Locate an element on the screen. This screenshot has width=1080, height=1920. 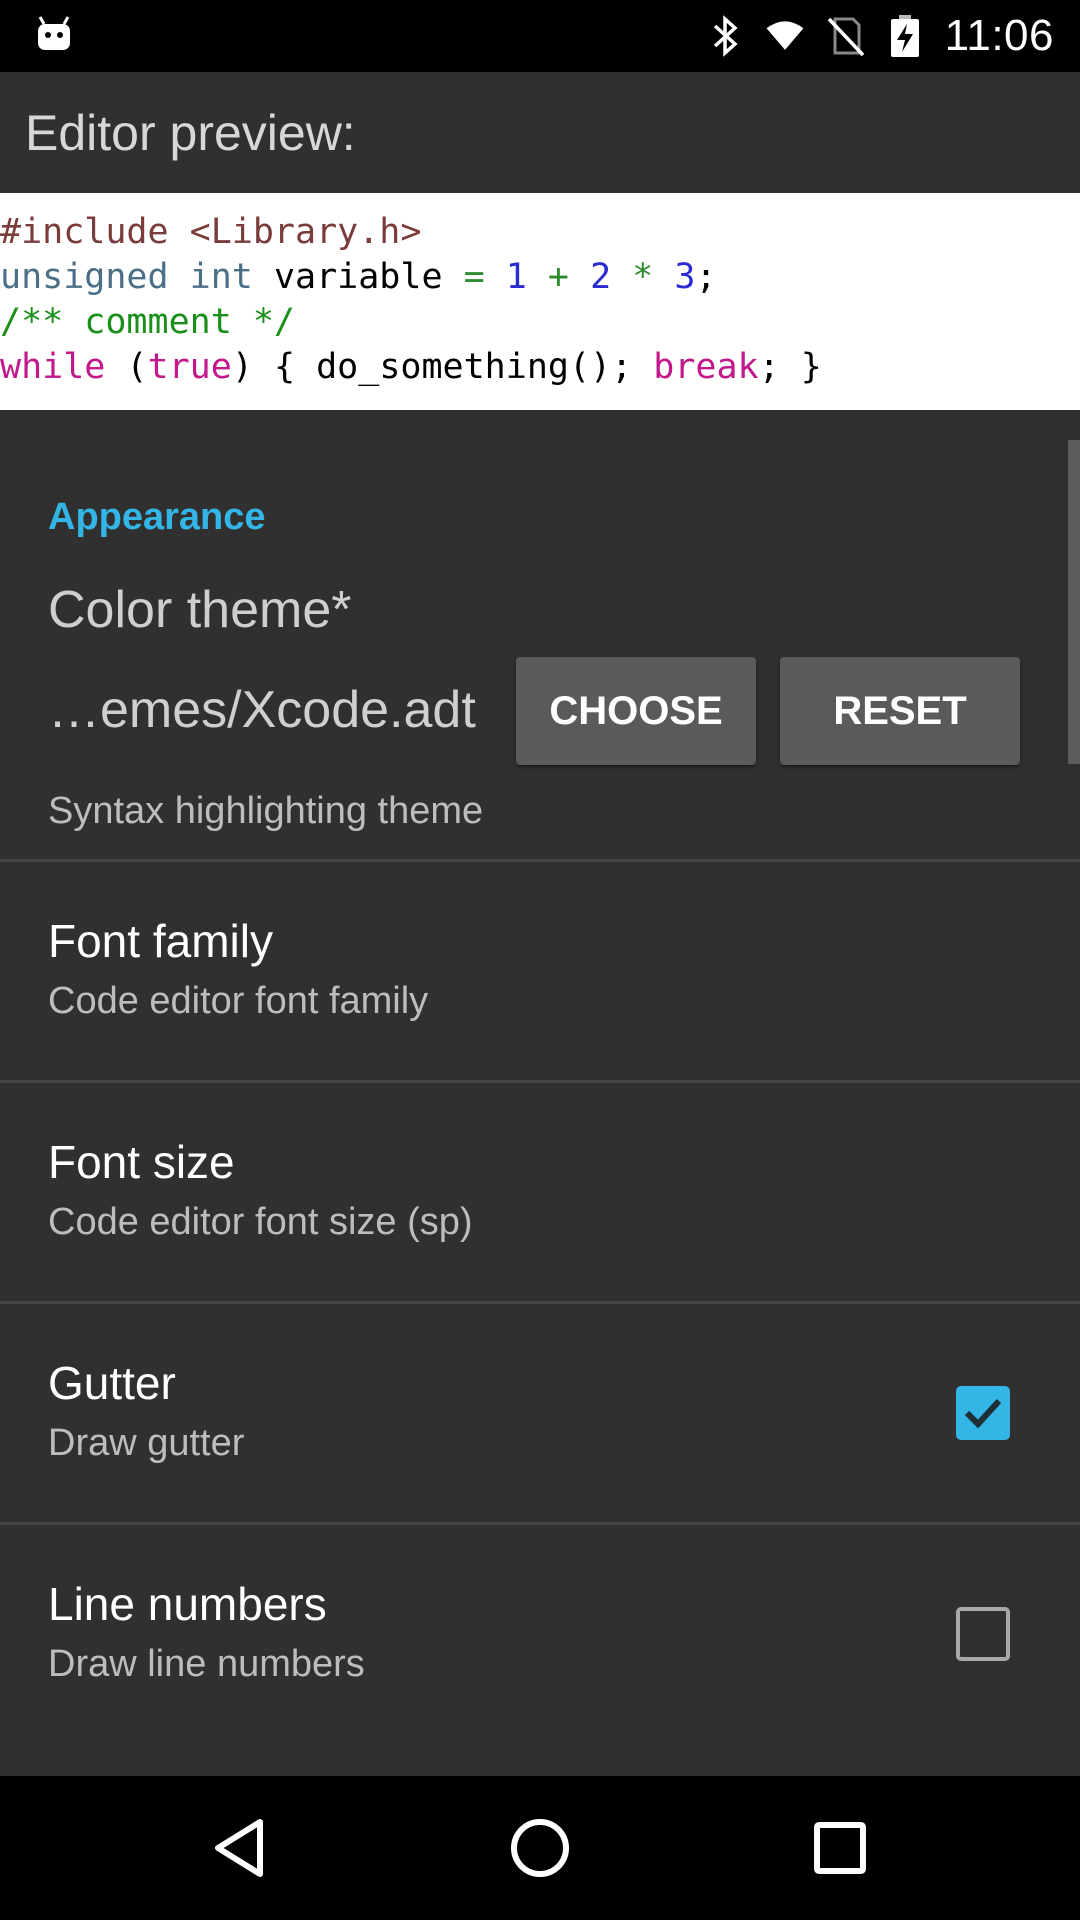
pref-title: Line numbers is located at coordinates (187, 1604).